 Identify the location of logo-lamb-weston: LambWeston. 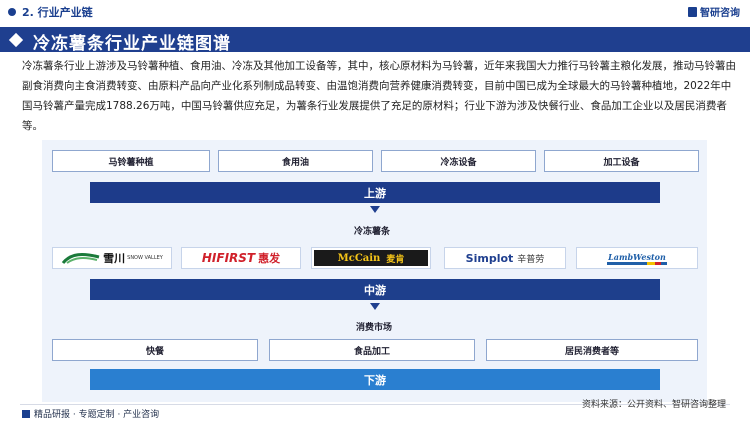
(637, 258).